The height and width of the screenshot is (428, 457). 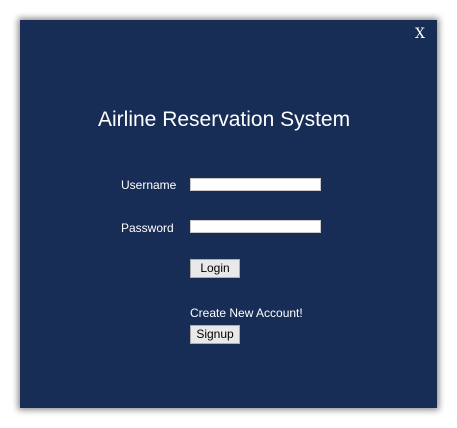 I want to click on password-input, so click(x=255, y=226).